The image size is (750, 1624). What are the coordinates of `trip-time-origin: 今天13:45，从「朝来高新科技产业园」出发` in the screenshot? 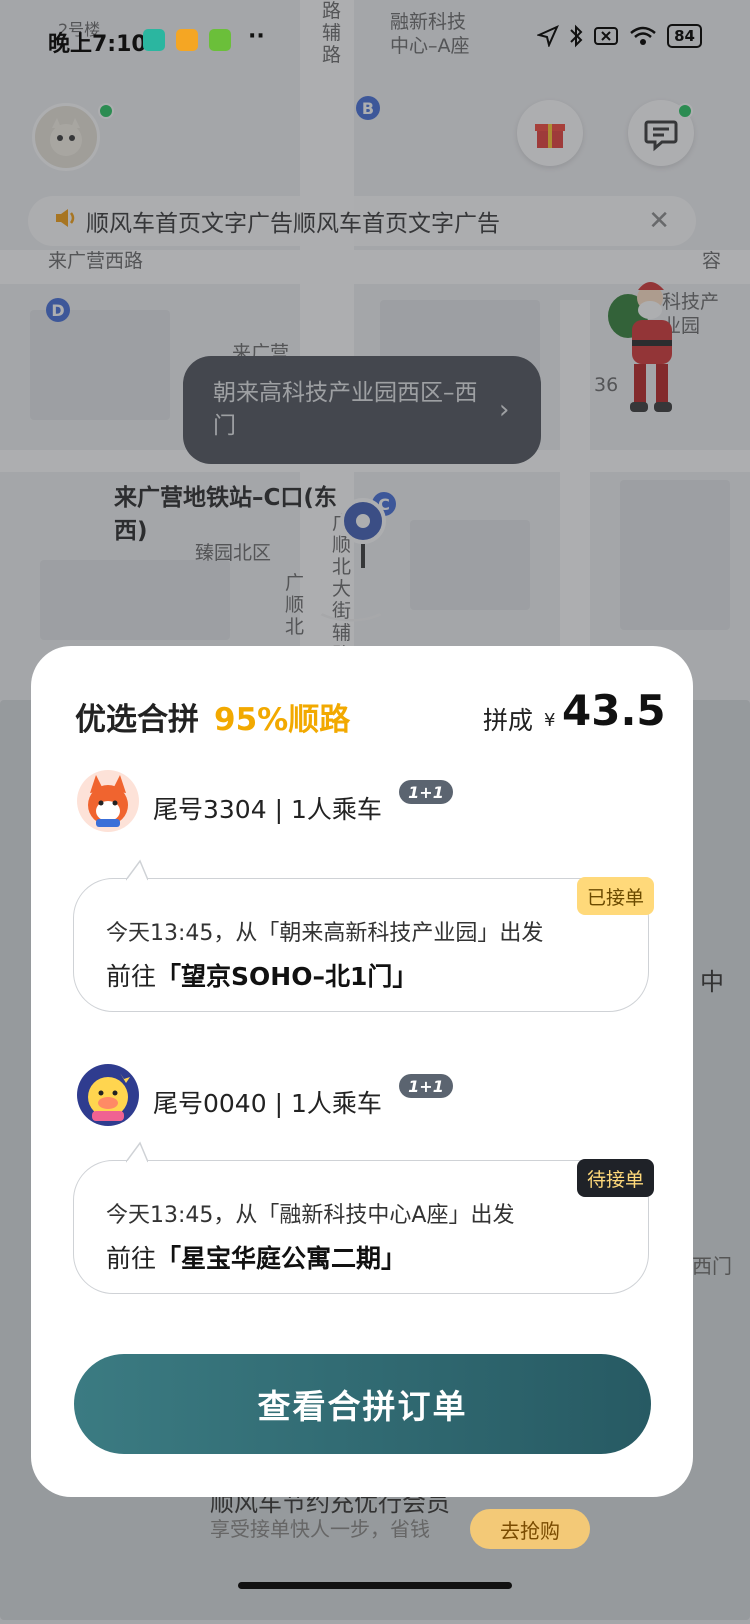 It's located at (325, 933).